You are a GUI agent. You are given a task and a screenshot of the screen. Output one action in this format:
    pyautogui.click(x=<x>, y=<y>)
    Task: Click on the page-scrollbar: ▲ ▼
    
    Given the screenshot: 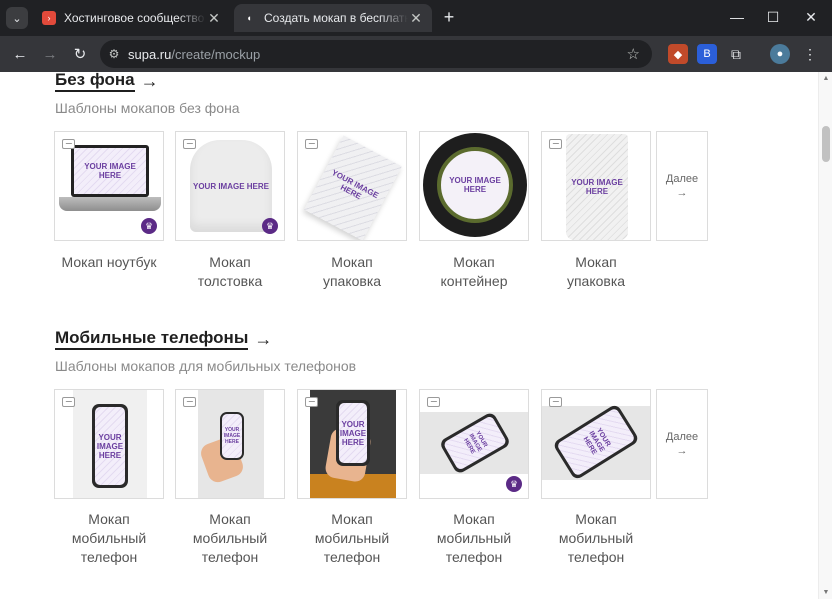 What is the action you would take?
    pyautogui.click(x=825, y=335)
    